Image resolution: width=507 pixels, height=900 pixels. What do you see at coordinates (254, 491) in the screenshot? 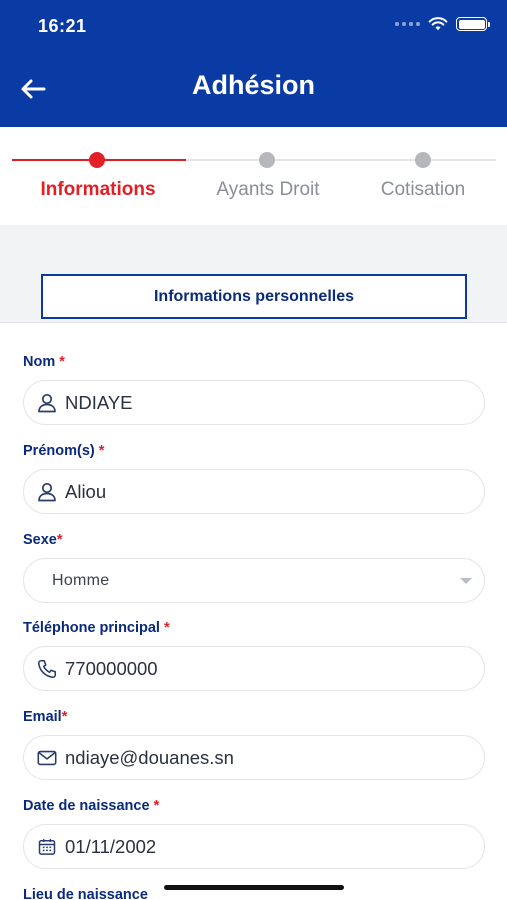
I see `prenom-field: Aliou` at bounding box center [254, 491].